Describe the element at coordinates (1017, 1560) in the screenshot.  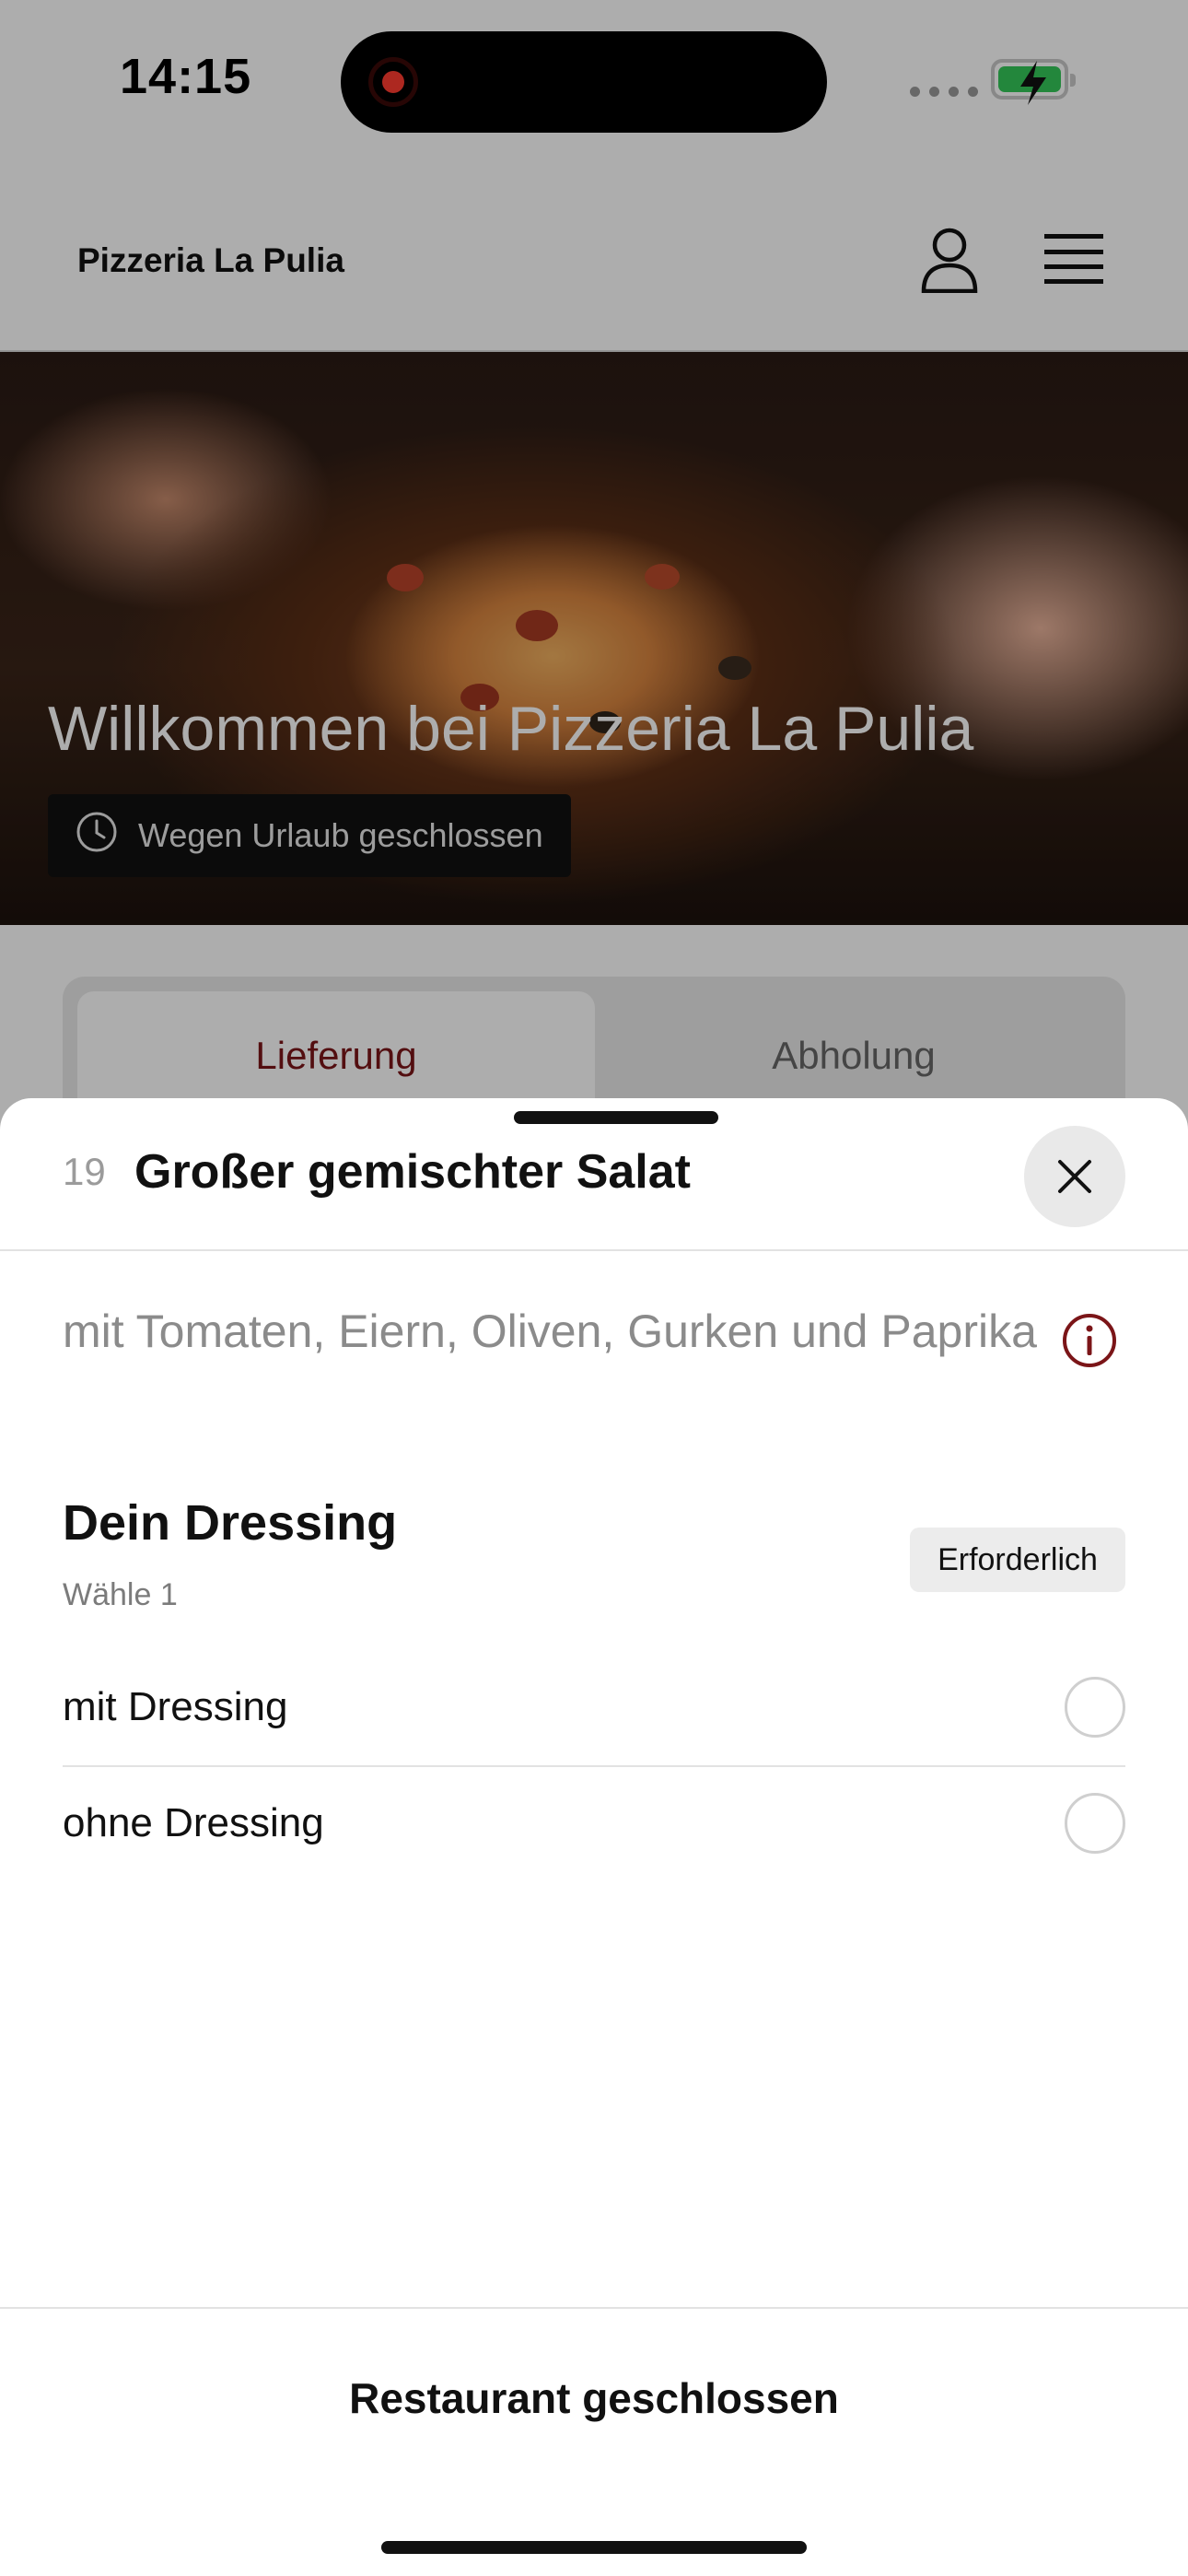
I see `required-badge: Erforderlich` at that location.